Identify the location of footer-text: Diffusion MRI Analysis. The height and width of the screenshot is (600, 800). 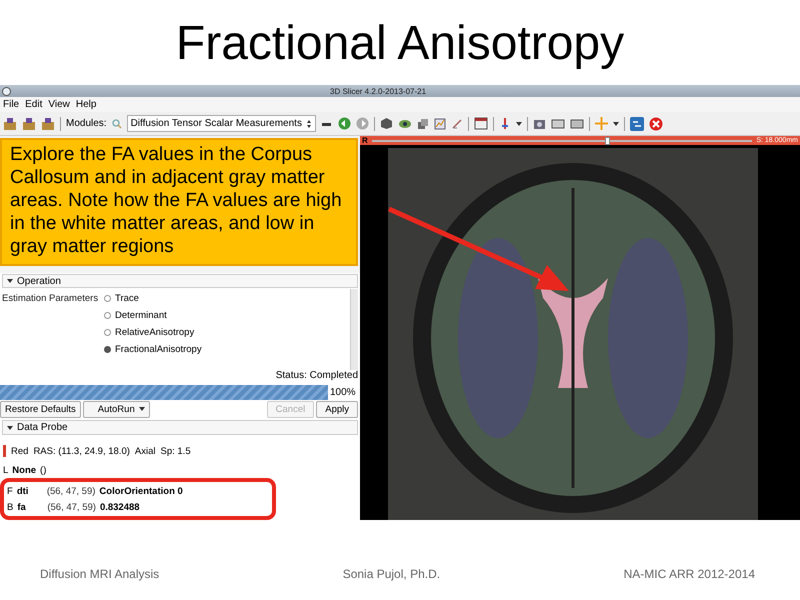
(100, 574).